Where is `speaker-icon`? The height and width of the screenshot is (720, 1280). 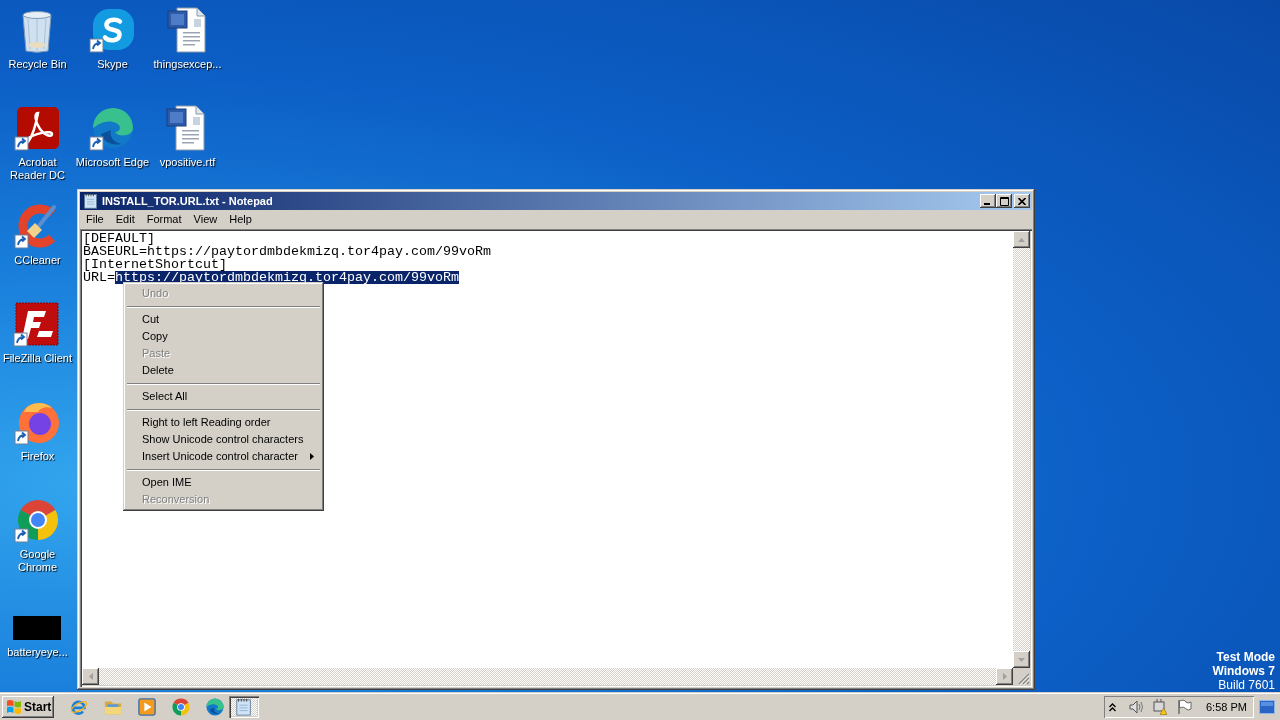 speaker-icon is located at coordinates (1136, 707).